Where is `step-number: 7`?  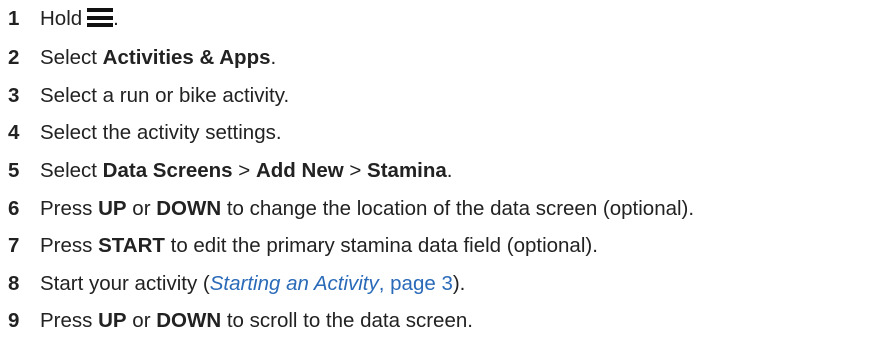 step-number: 7 is located at coordinates (14, 245).